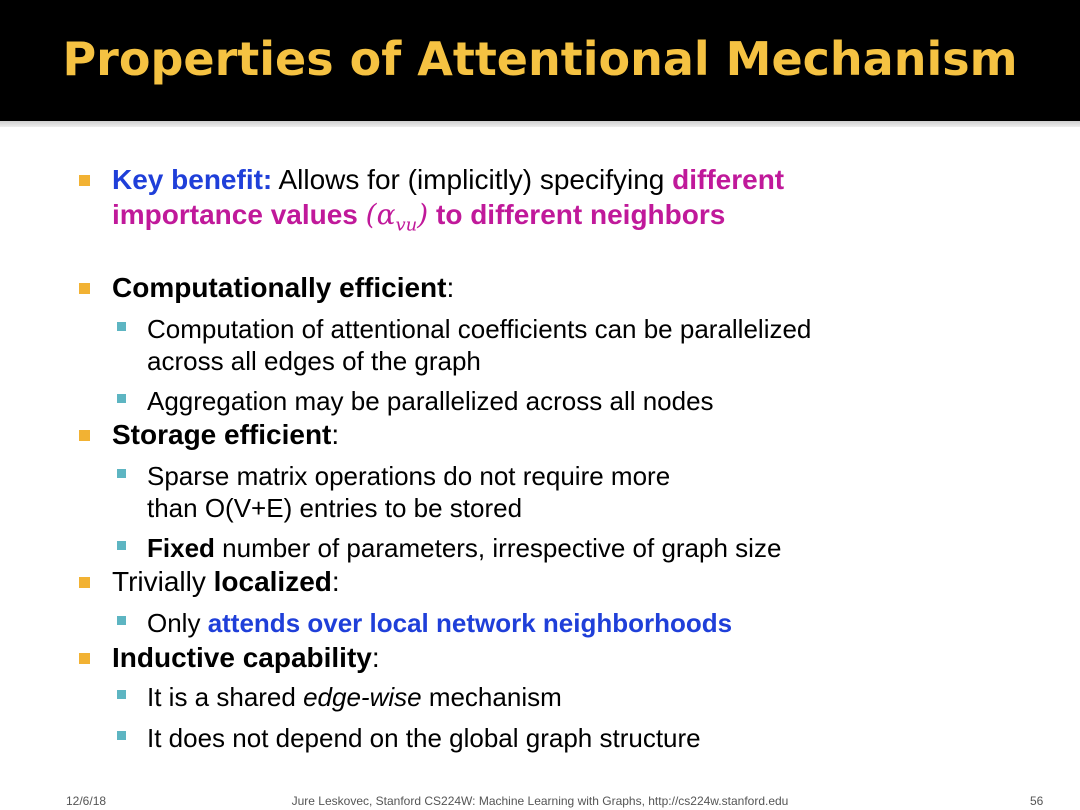  Describe the element at coordinates (562, 581) in the screenshot. I see `bullet-localized: Trivially localized:` at that location.